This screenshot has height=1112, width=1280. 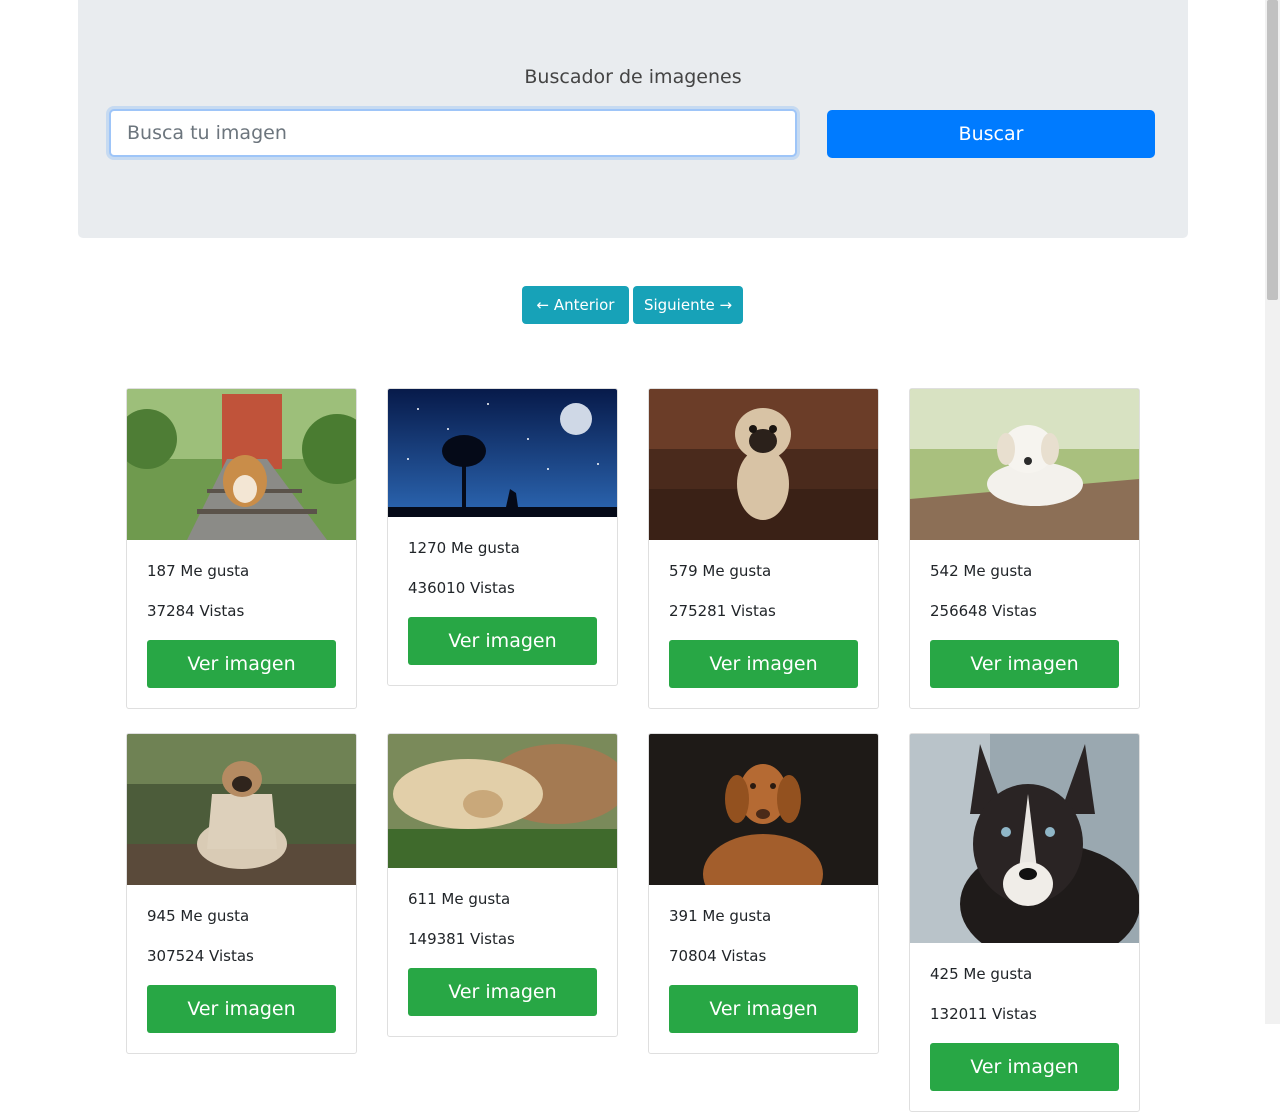 I want to click on views-count: 436010 Vistas, so click(x=461, y=588).